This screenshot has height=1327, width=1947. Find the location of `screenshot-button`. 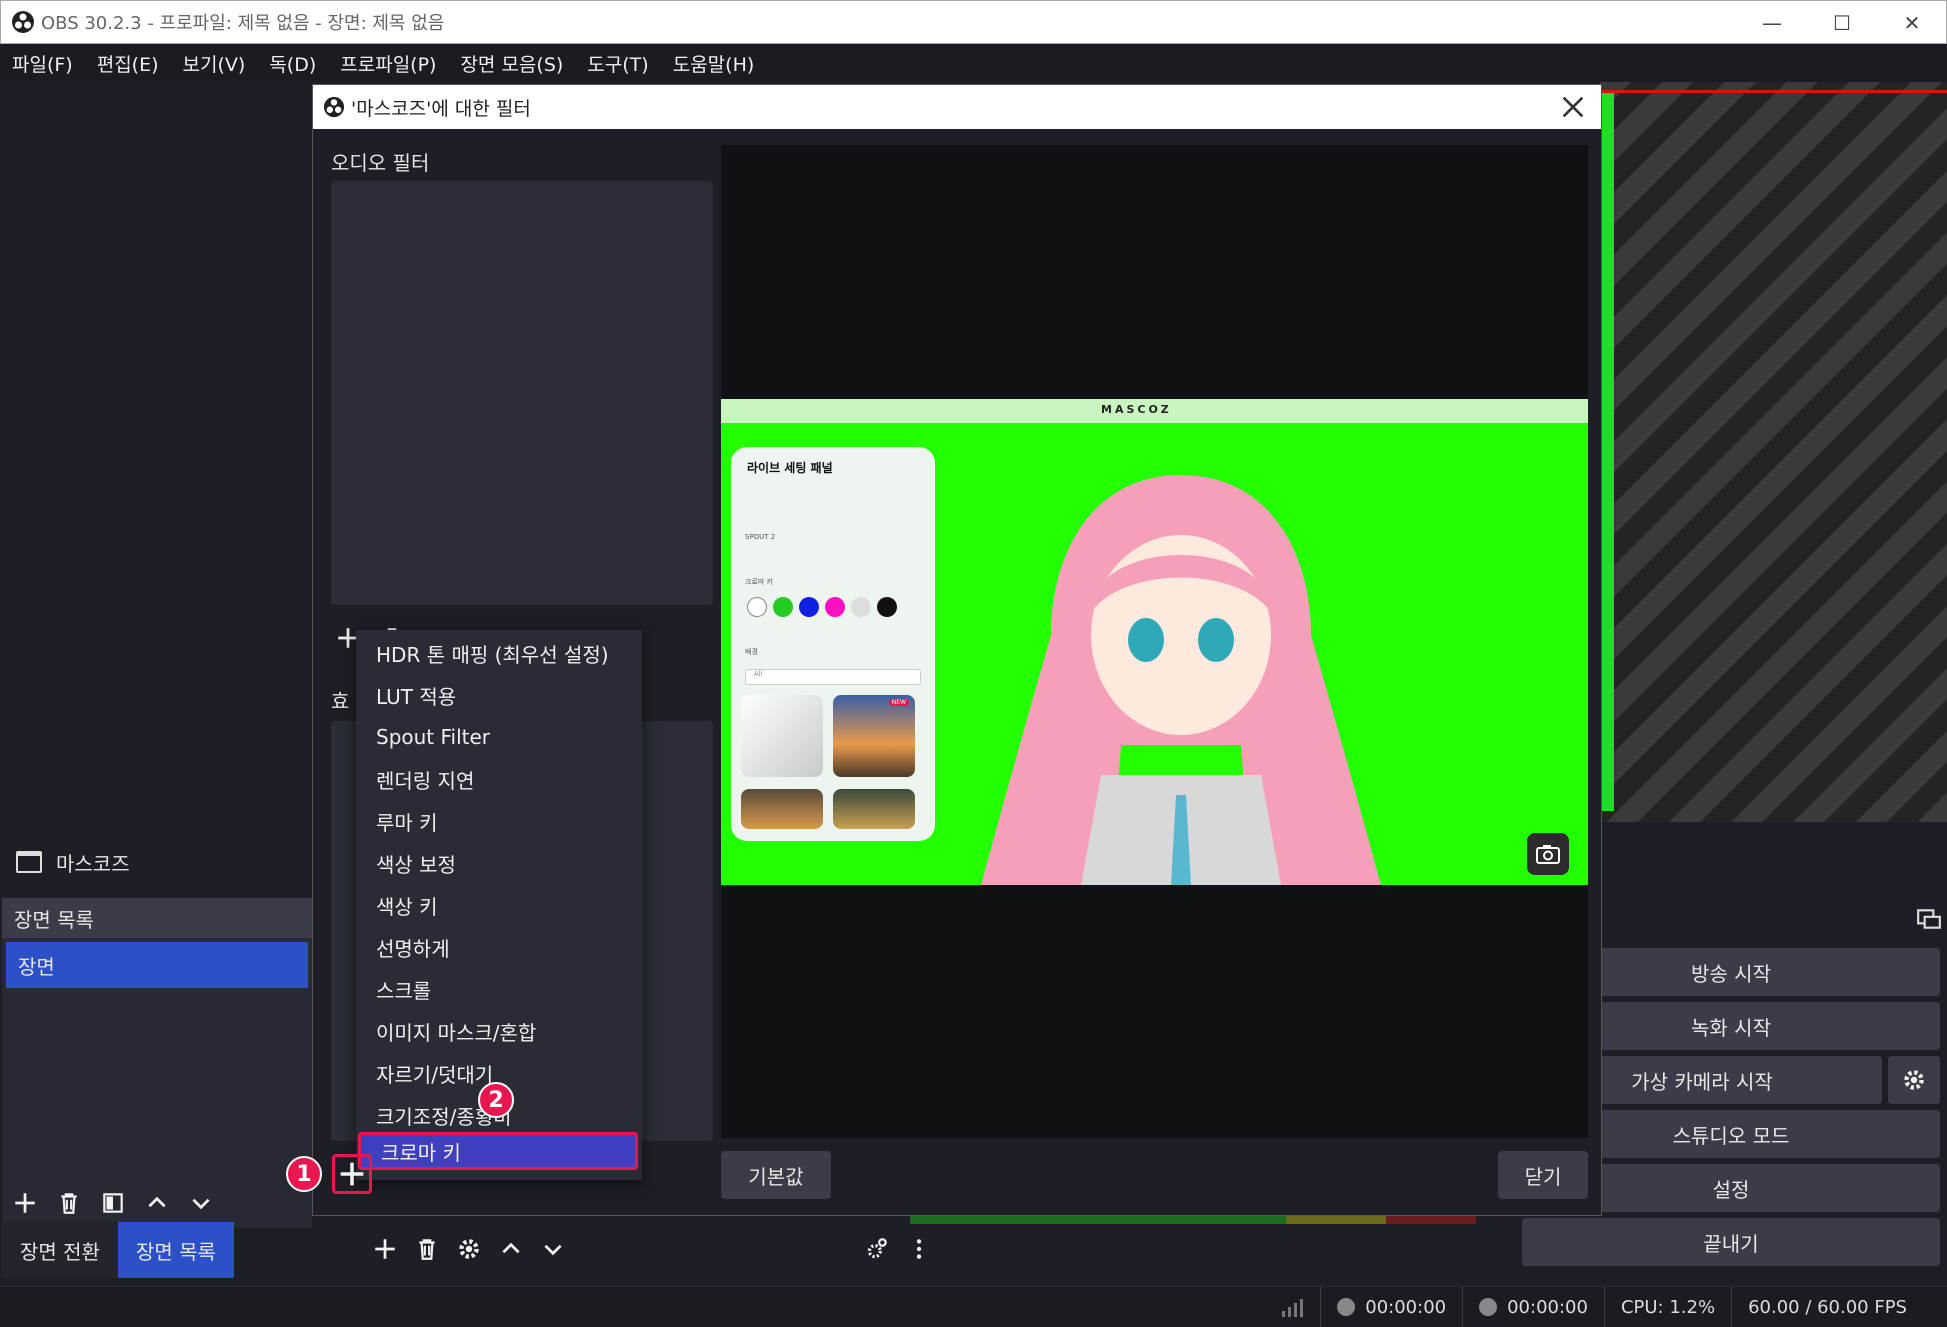

screenshot-button is located at coordinates (1548, 854).